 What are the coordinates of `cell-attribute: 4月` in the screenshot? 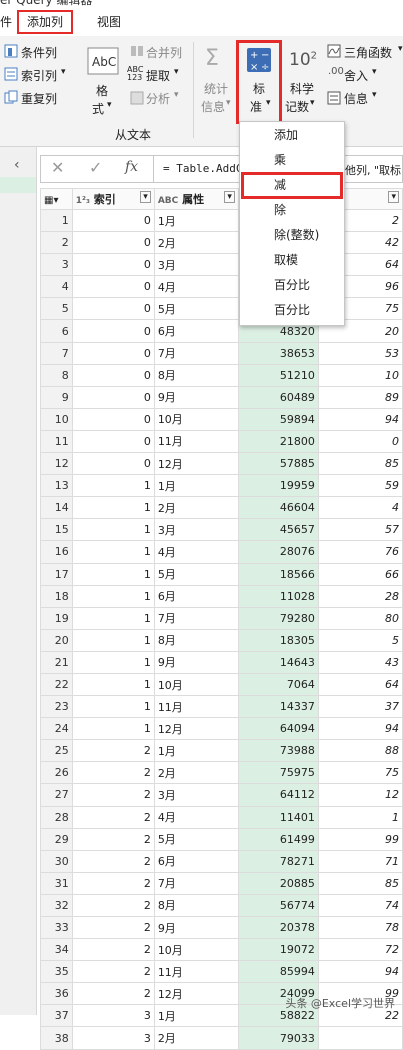 It's located at (196, 287).